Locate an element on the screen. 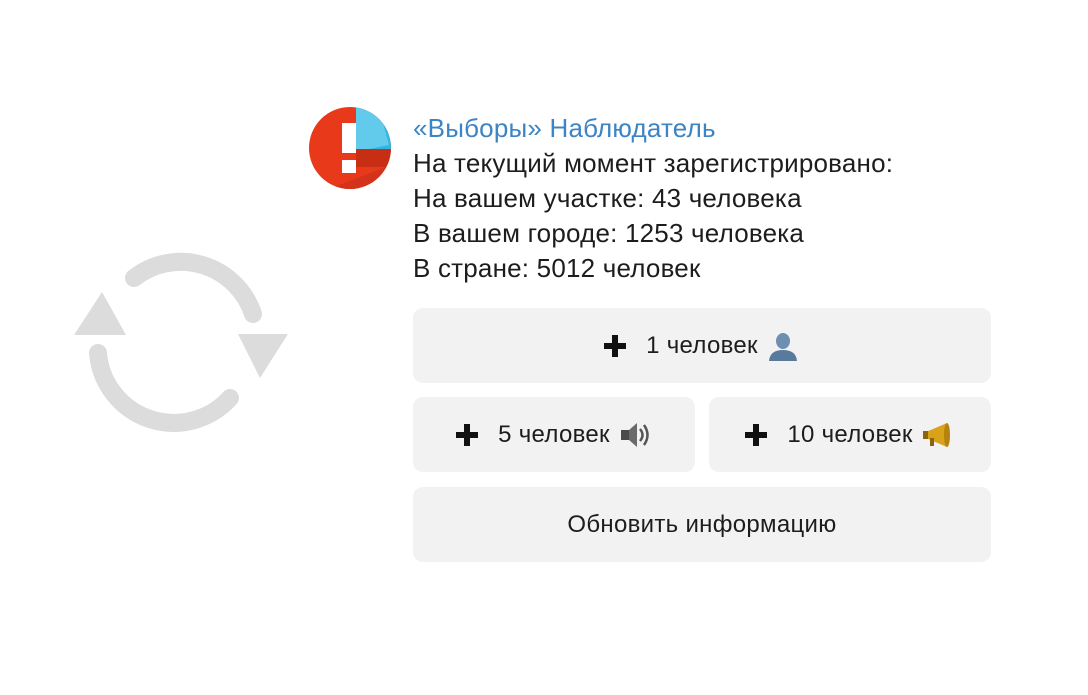 This screenshot has width=1088, height=695. add-10-people-button: 10 человек is located at coordinates (850, 434).